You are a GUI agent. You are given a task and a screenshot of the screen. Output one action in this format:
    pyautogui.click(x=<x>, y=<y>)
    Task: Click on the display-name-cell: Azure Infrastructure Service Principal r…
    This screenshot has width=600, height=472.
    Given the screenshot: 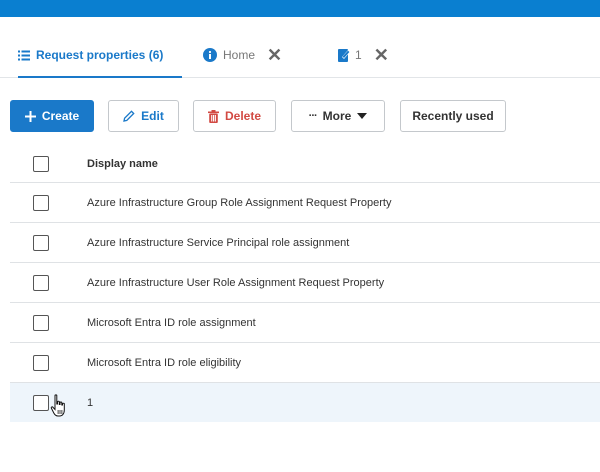 What is the action you would take?
    pyautogui.click(x=218, y=242)
    